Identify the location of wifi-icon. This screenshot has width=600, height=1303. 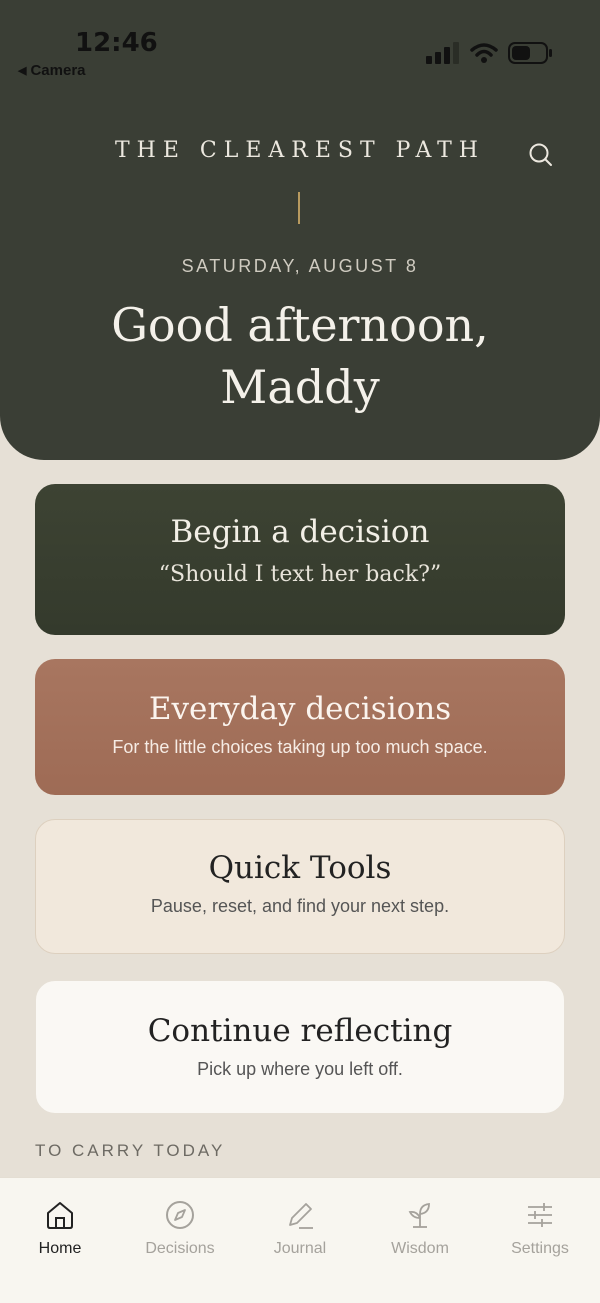
(484, 53).